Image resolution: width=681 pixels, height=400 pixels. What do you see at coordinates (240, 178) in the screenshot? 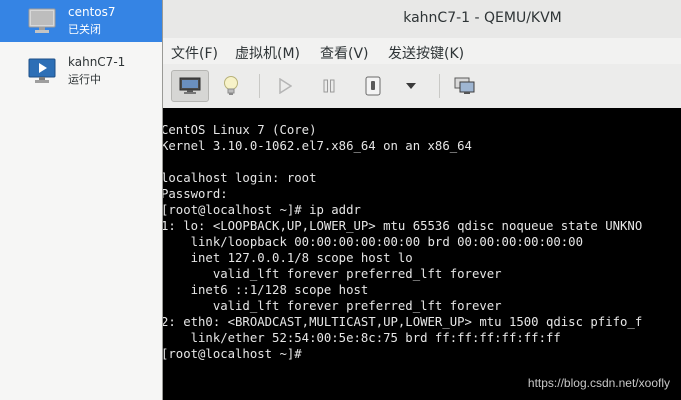
I see `console-line: localhost login: root` at bounding box center [240, 178].